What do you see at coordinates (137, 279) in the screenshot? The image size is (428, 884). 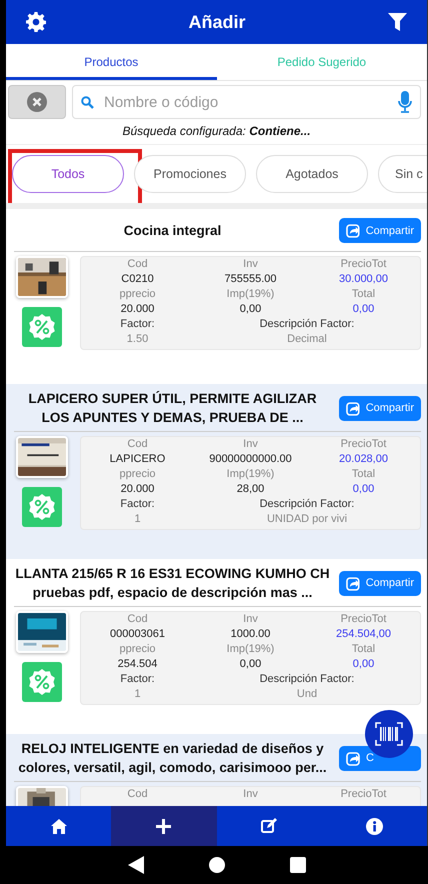 I see `detail-text: C0210` at bounding box center [137, 279].